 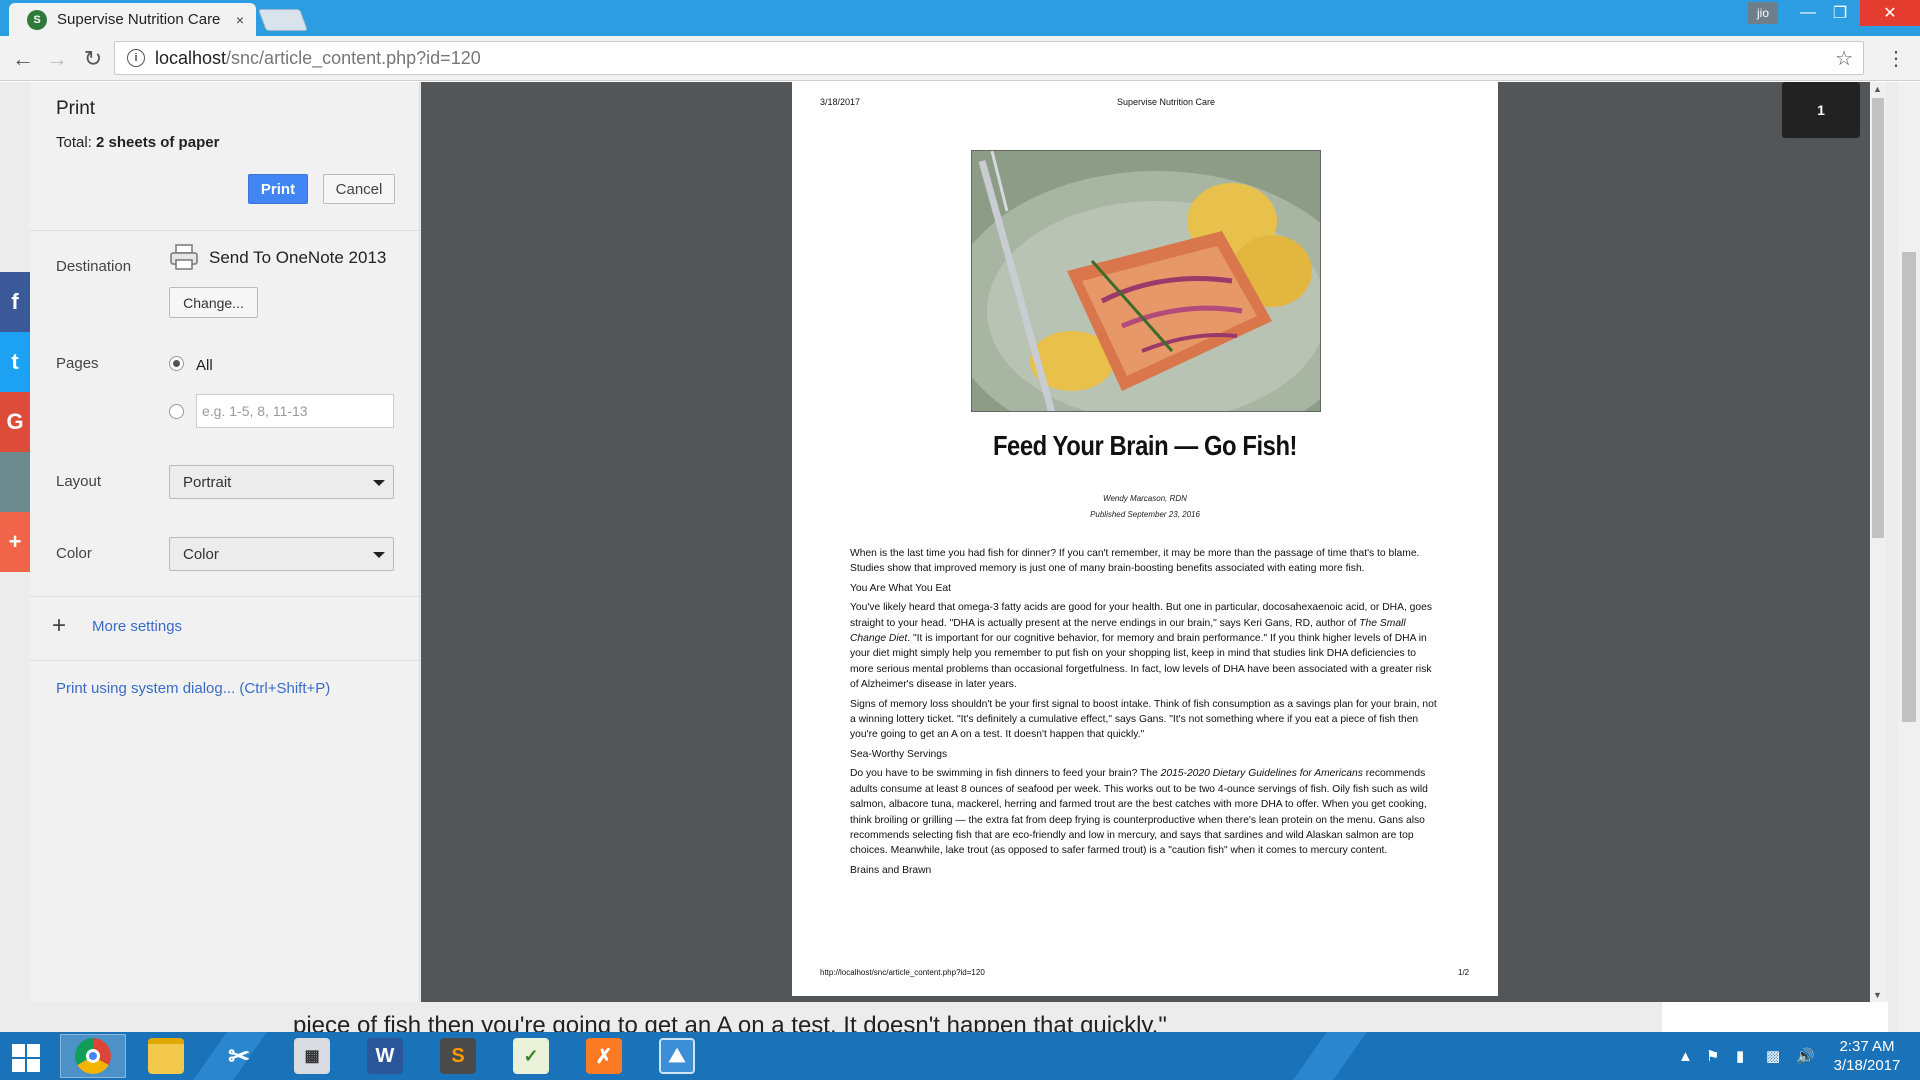 What do you see at coordinates (166, 1056) in the screenshot?
I see `file-explorer-icon` at bounding box center [166, 1056].